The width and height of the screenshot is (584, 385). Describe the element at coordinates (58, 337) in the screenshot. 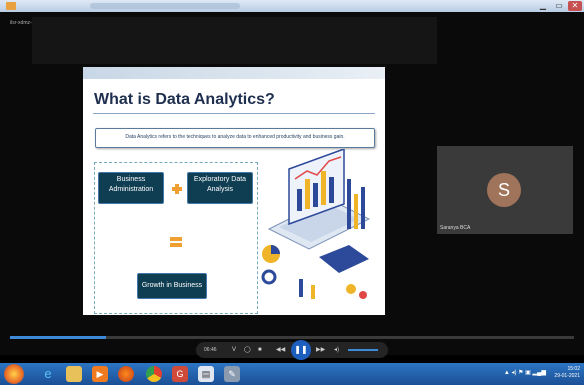

I see `seek-bar-progress` at that location.